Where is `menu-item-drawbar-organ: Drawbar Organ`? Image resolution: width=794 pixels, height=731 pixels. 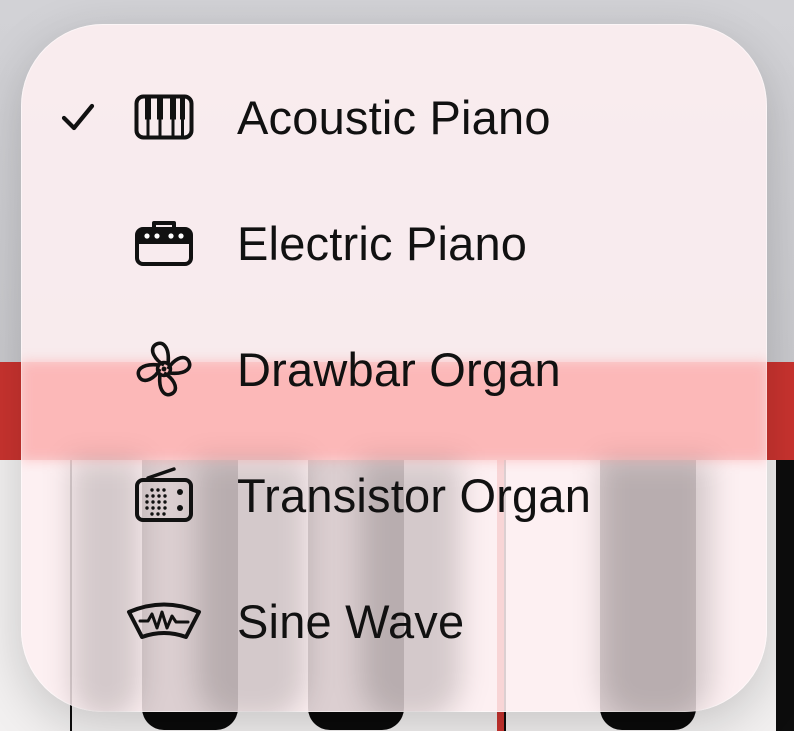
menu-item-drawbar-organ: Drawbar Organ is located at coordinates (394, 369).